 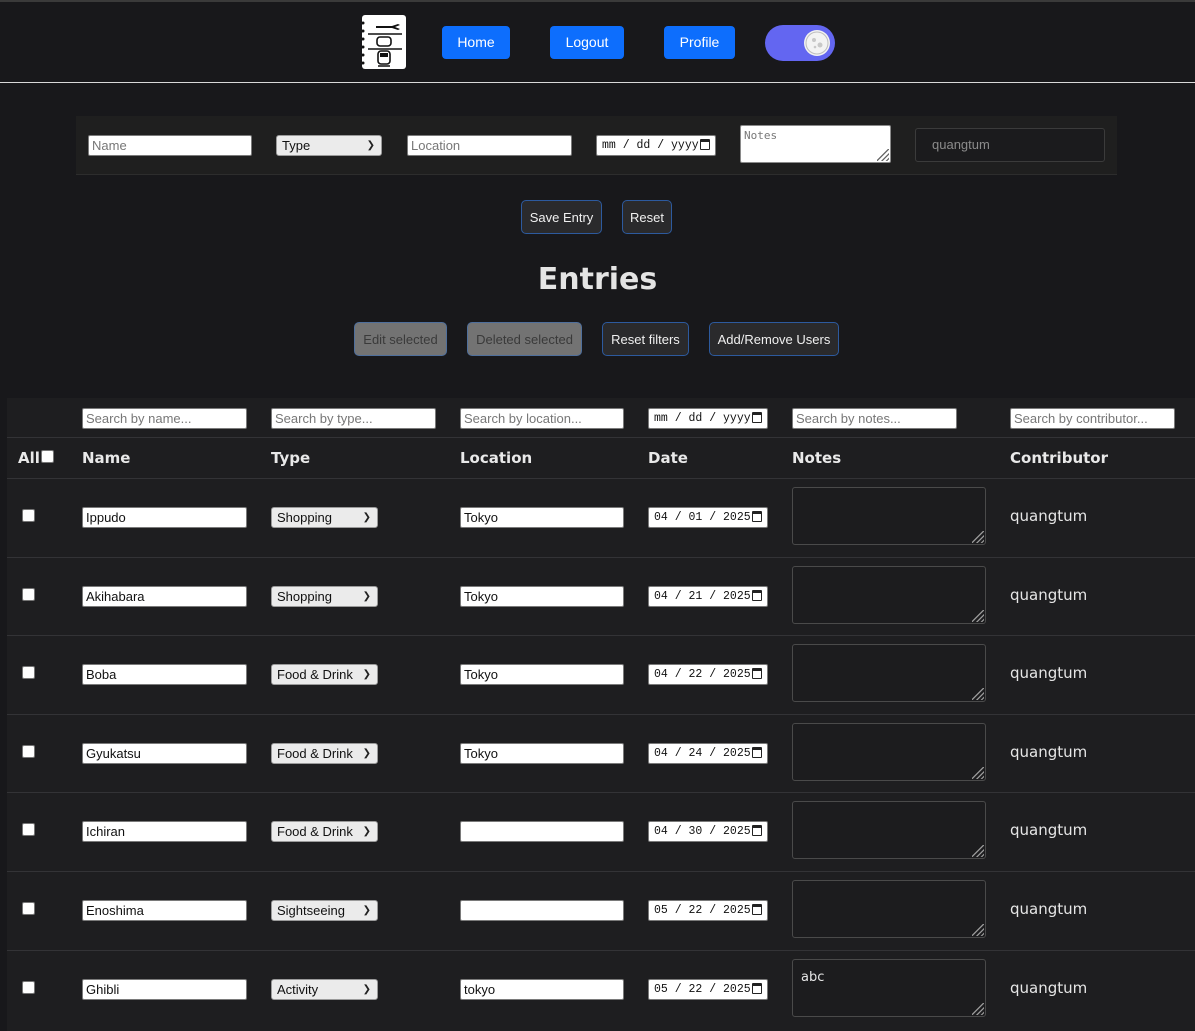 I want to click on filter-date-value: mm / dd / yyyy, so click(x=702, y=418).